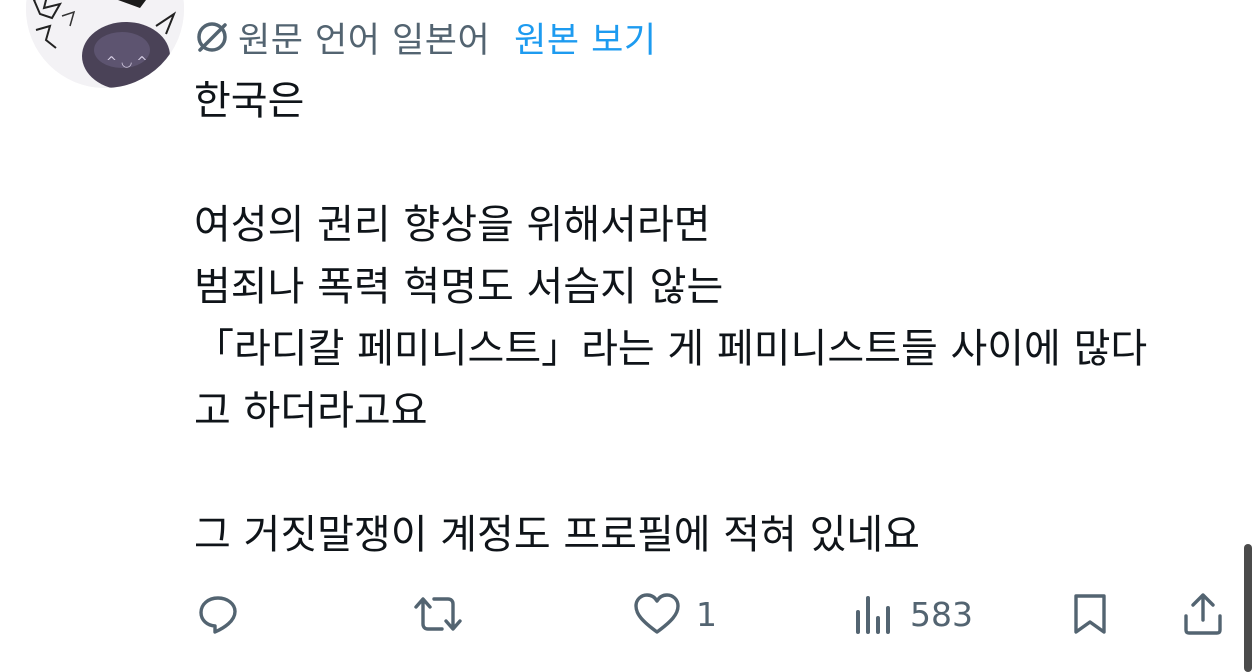  What do you see at coordinates (249, 101) in the screenshot?
I see `tweet-line: 한국은` at bounding box center [249, 101].